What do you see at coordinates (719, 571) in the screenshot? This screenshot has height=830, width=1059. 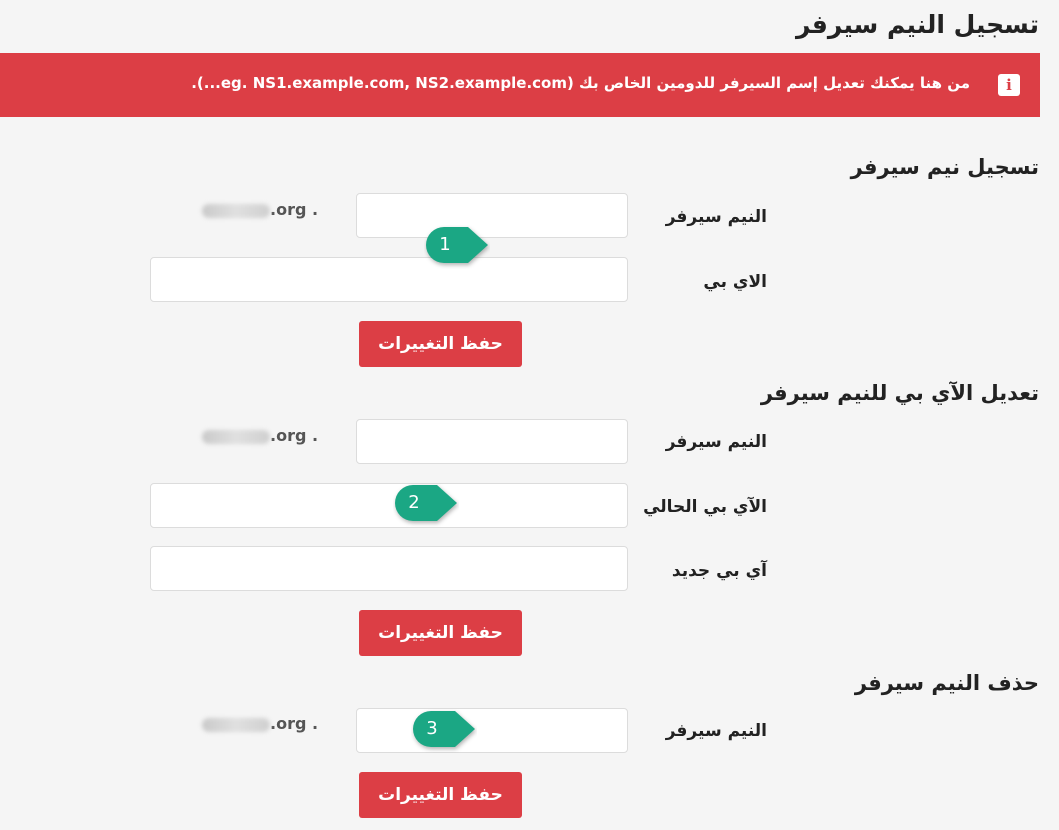 I see `new-ip-label: آي بي جديد` at bounding box center [719, 571].